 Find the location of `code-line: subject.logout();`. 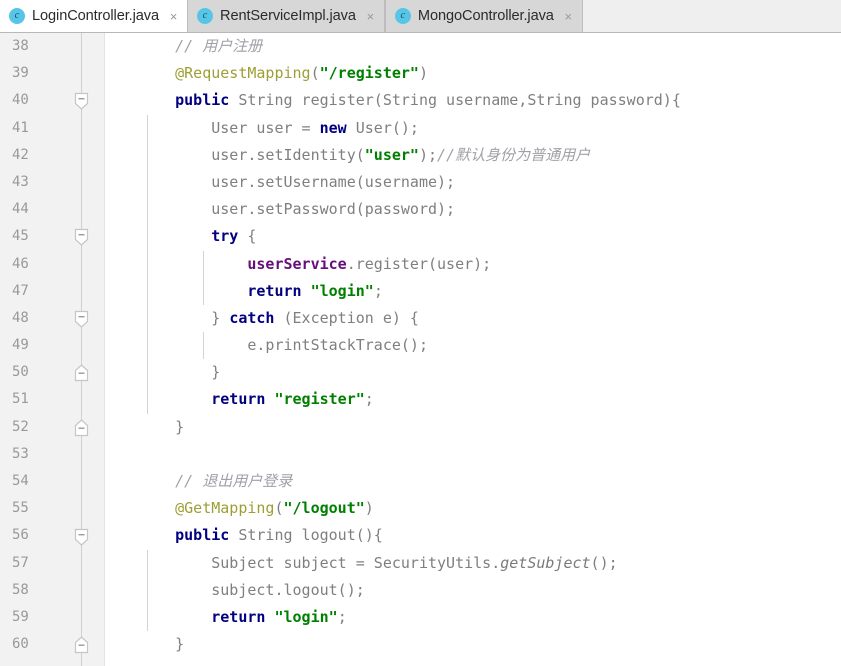

code-line: subject.logout(); is located at coordinates (473, 590).